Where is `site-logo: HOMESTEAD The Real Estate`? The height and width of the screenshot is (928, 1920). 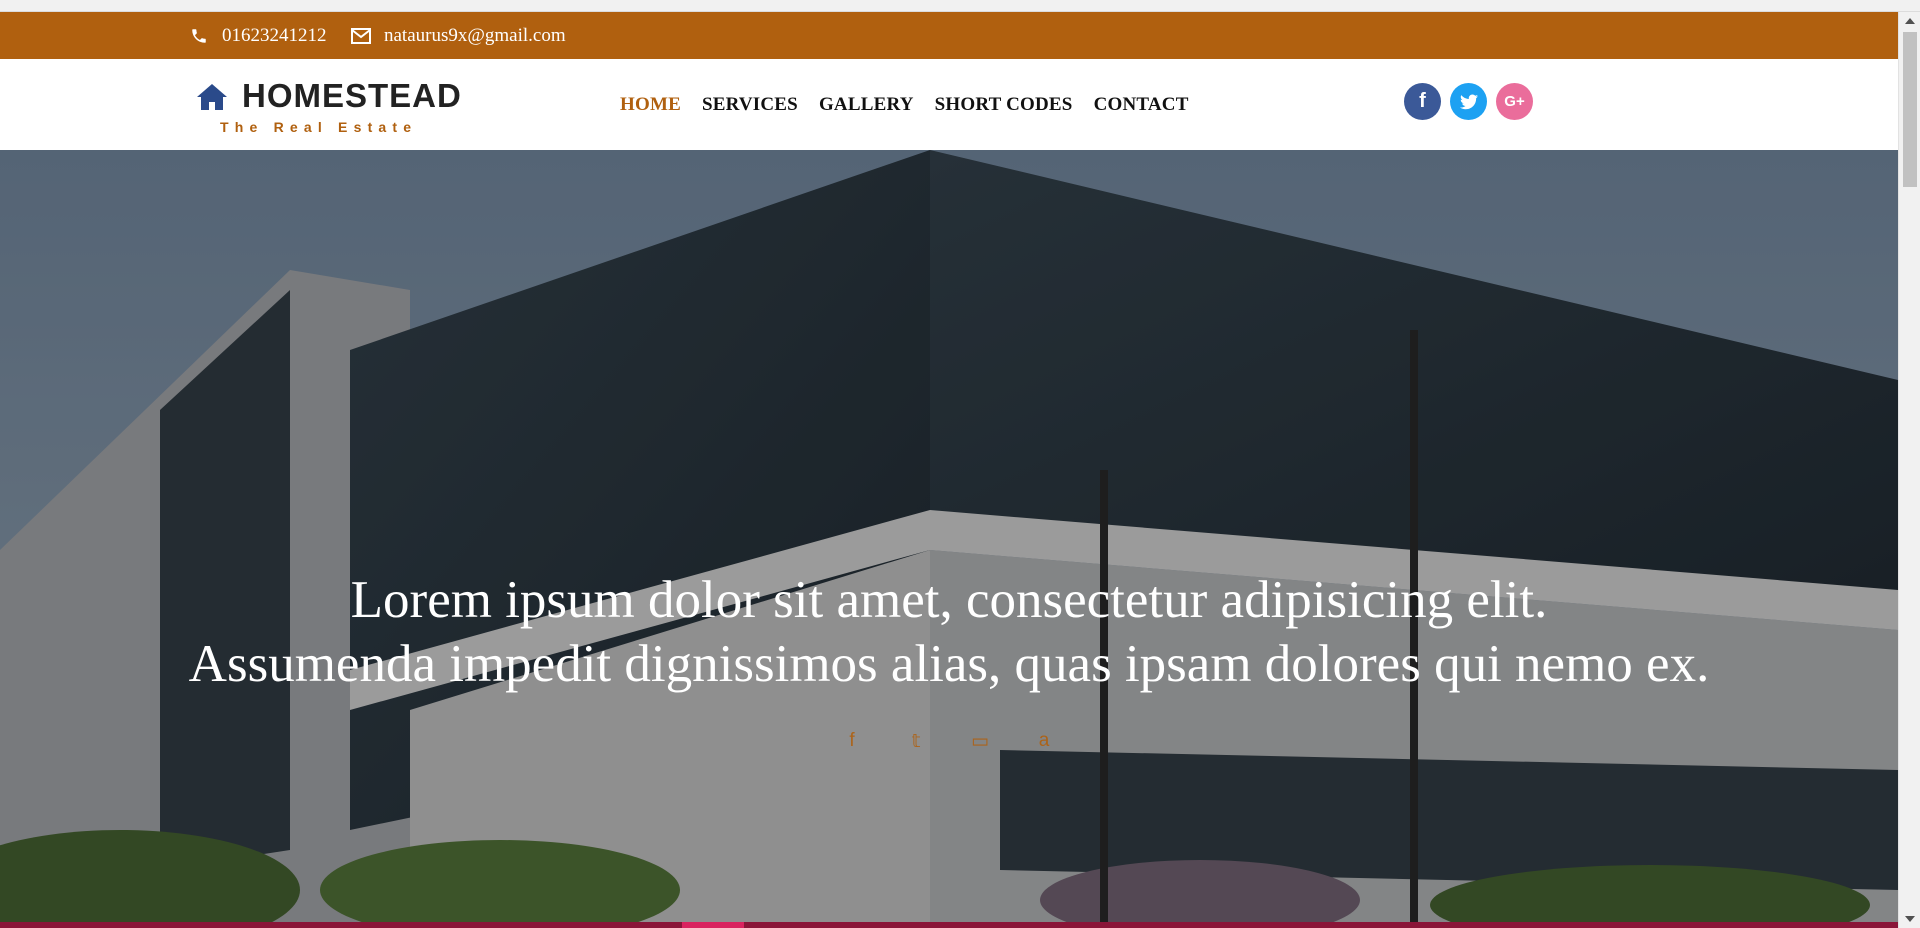
site-logo: HOMESTEAD The Real Estate is located at coordinates (328, 108).